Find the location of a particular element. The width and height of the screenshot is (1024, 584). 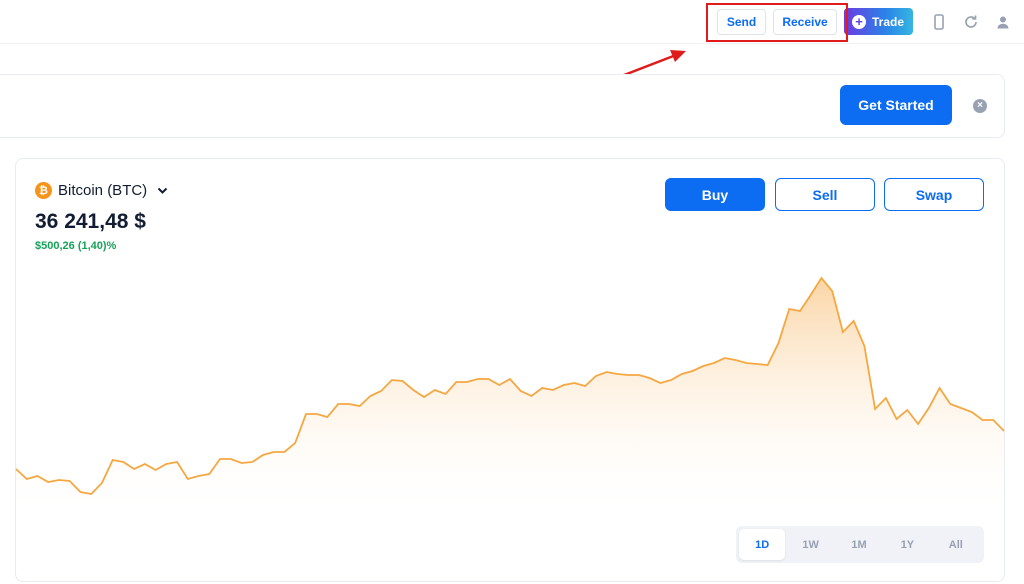

asset-name: Bitcoin (BTC) is located at coordinates (103, 190).